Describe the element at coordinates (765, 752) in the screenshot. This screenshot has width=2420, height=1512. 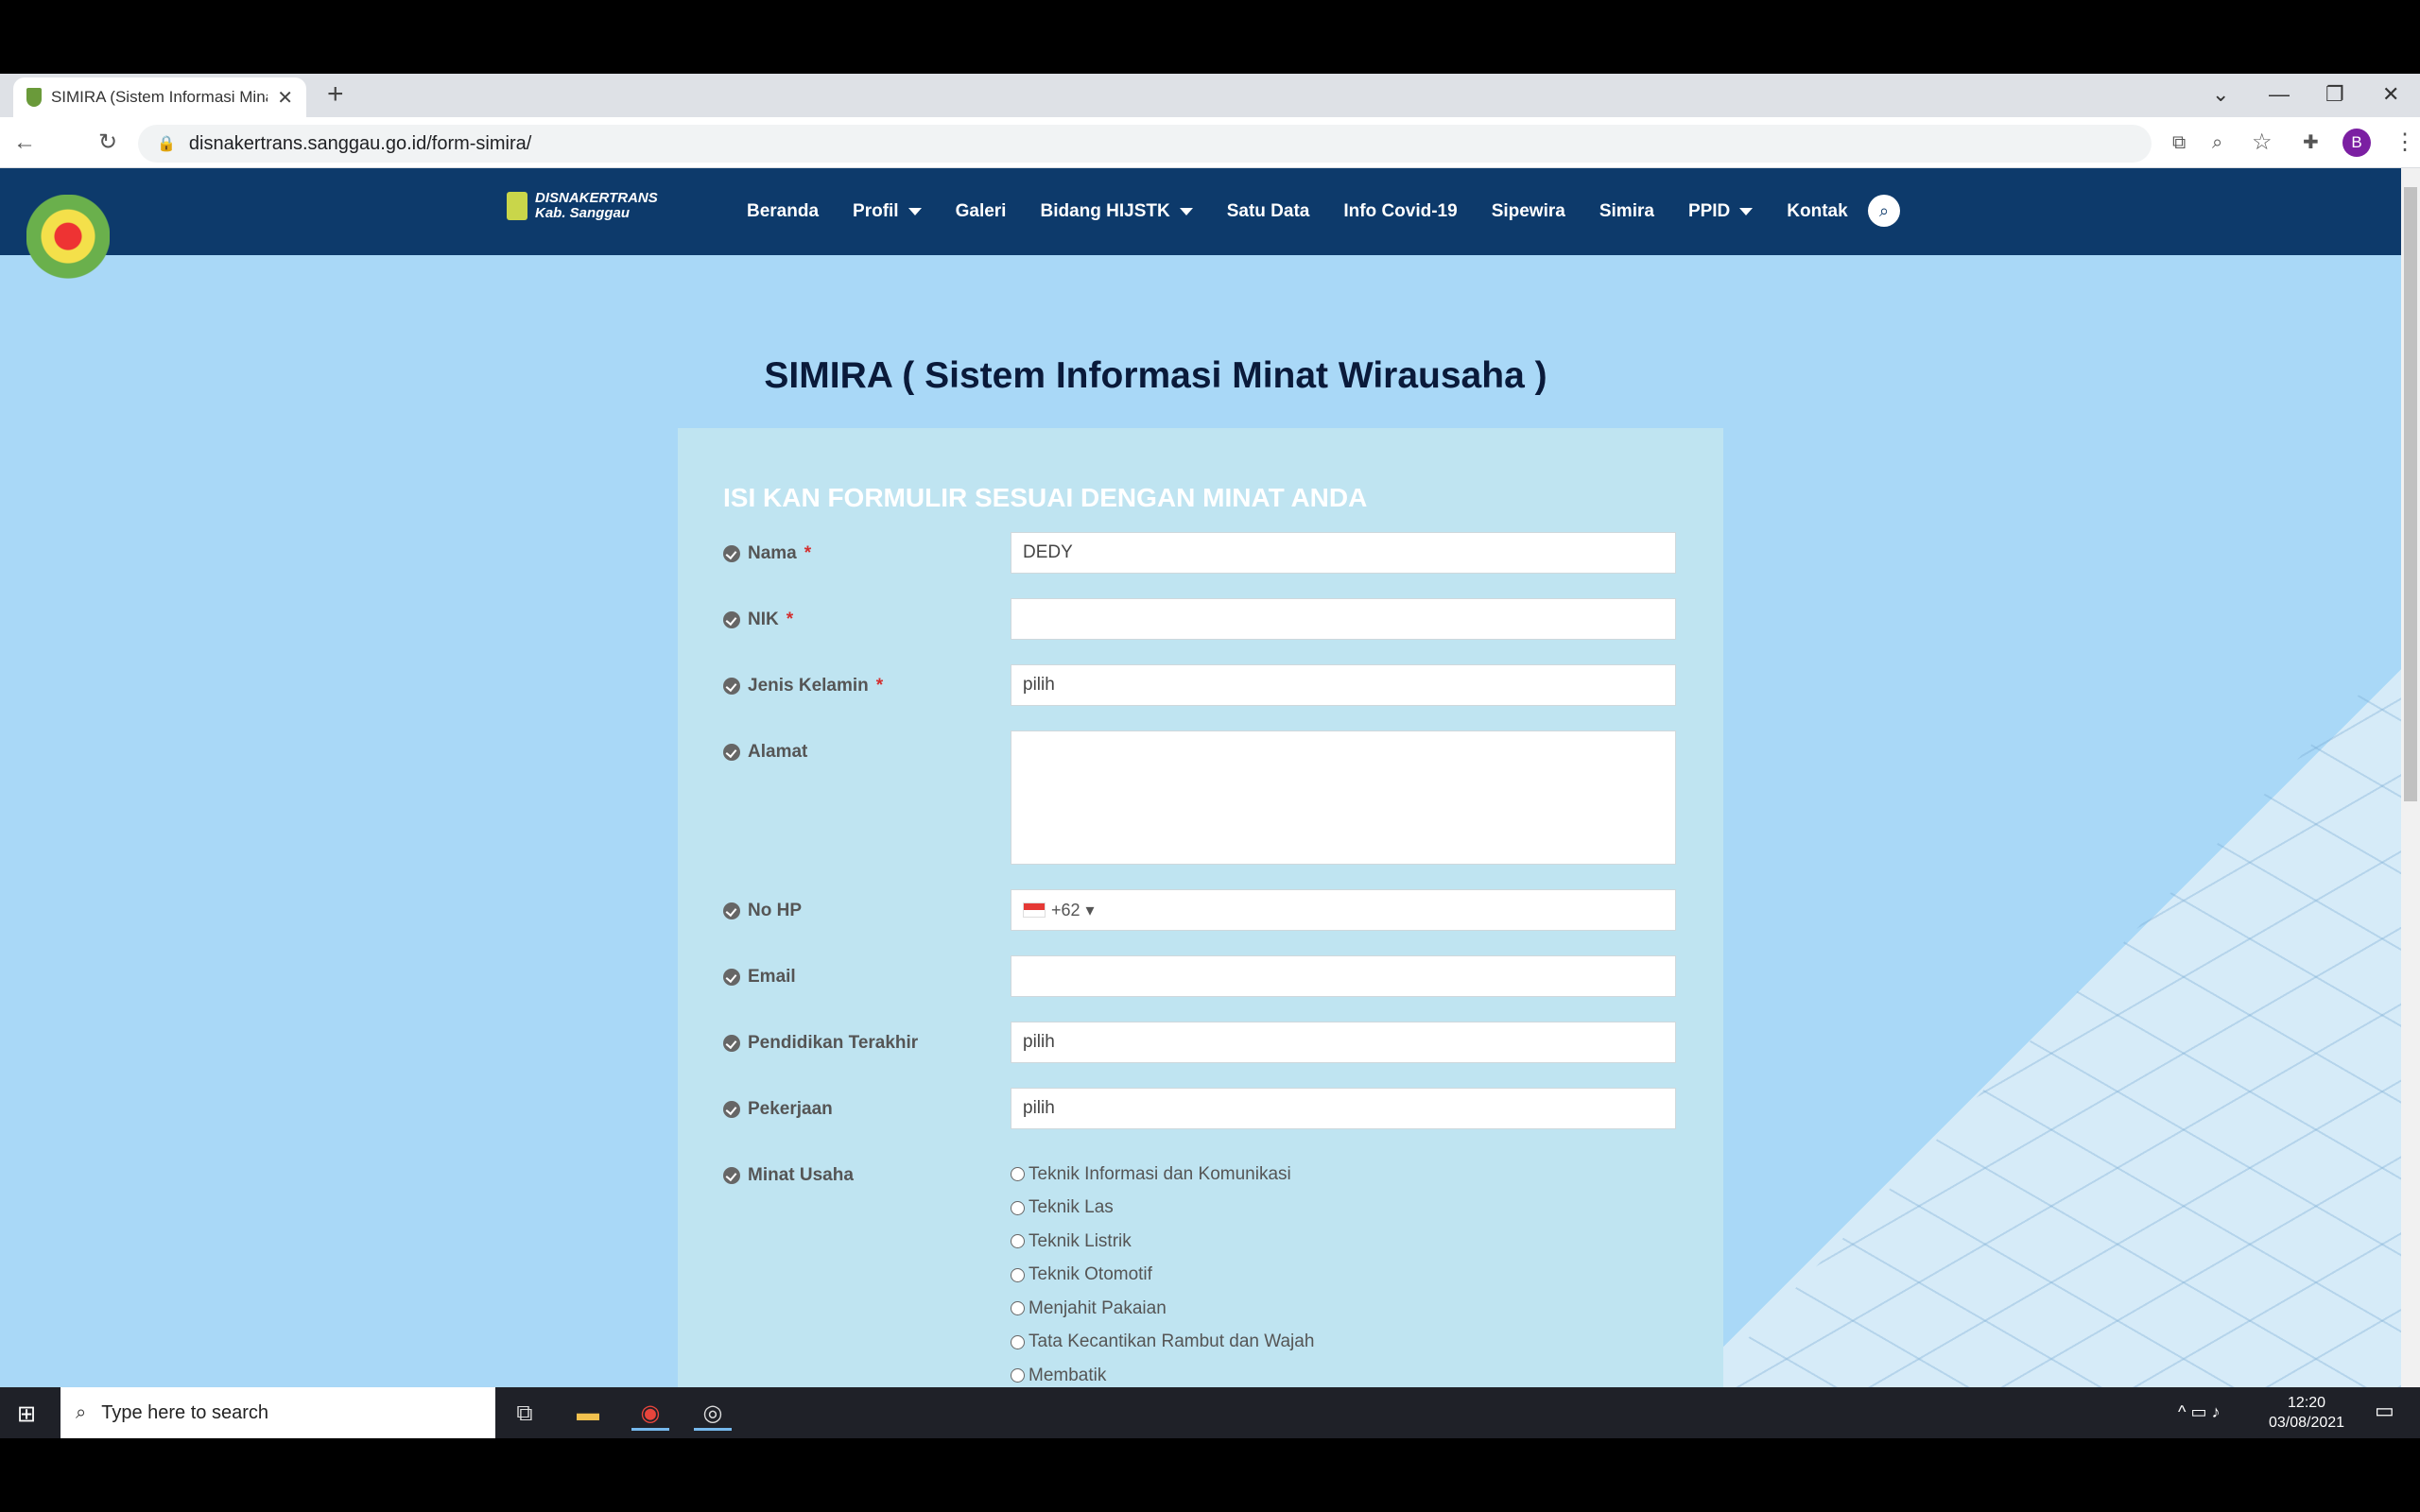
I see `row-alamat: Alamat` at that location.